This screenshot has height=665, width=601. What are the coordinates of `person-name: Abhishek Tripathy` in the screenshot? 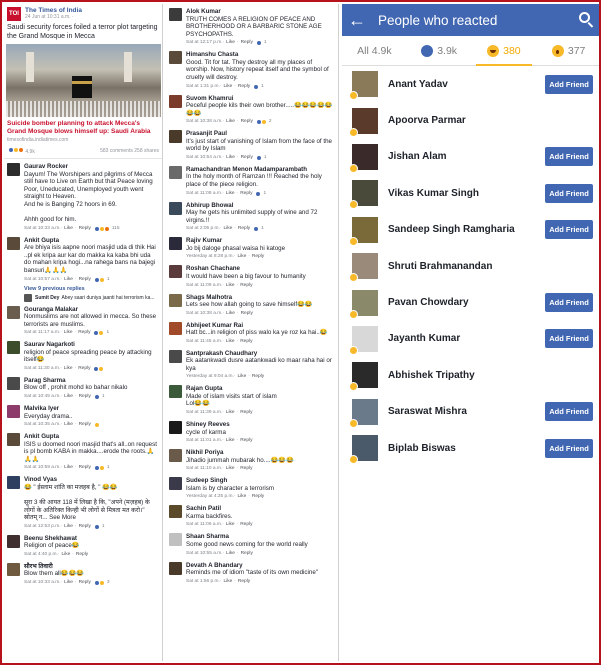 It's located at (490, 375).